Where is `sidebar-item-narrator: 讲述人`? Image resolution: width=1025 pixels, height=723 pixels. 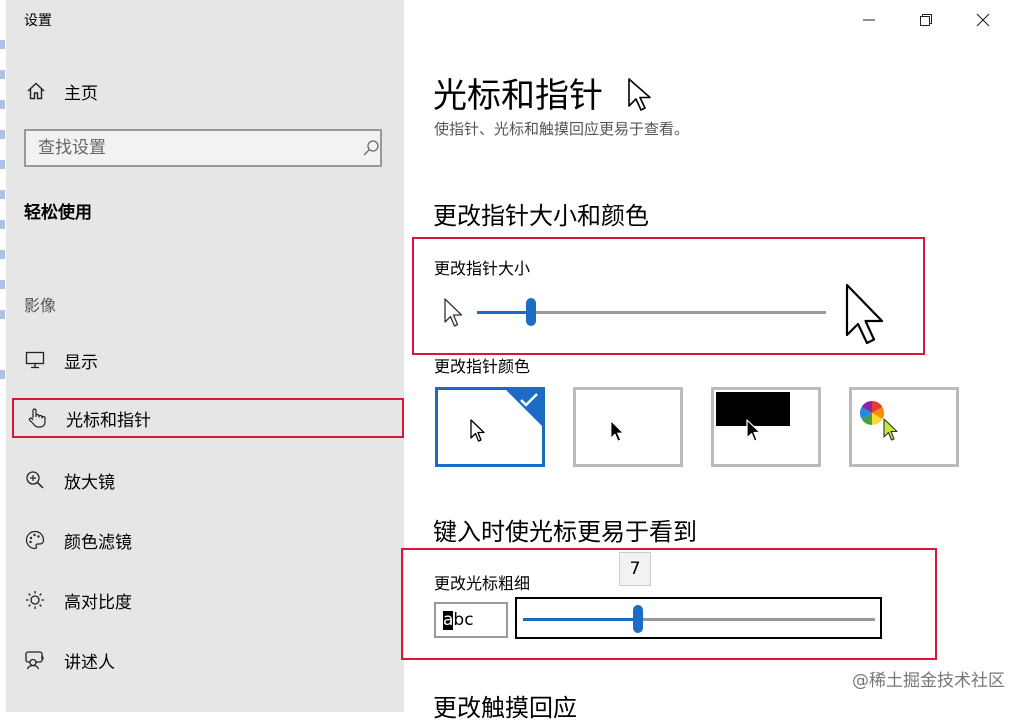
sidebar-item-narrator: 讲述人 is located at coordinates (208, 660).